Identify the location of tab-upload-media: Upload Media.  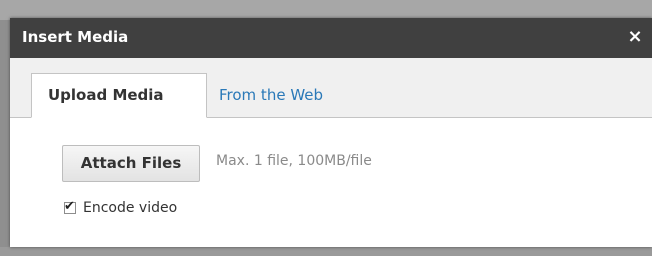
(119, 95).